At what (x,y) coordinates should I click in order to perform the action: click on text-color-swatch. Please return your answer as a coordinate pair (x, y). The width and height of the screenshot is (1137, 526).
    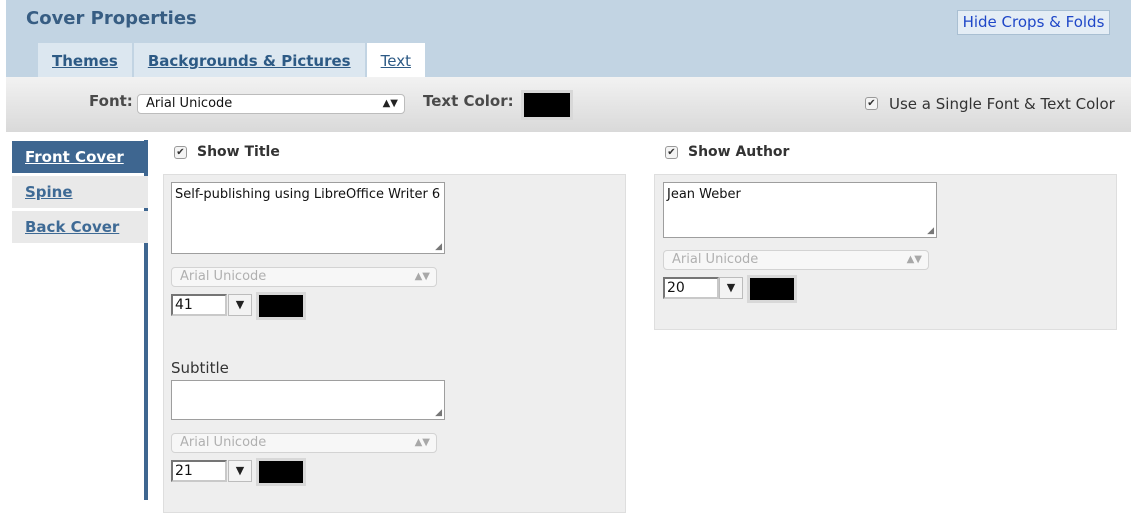
    Looking at the image, I should click on (547, 105).